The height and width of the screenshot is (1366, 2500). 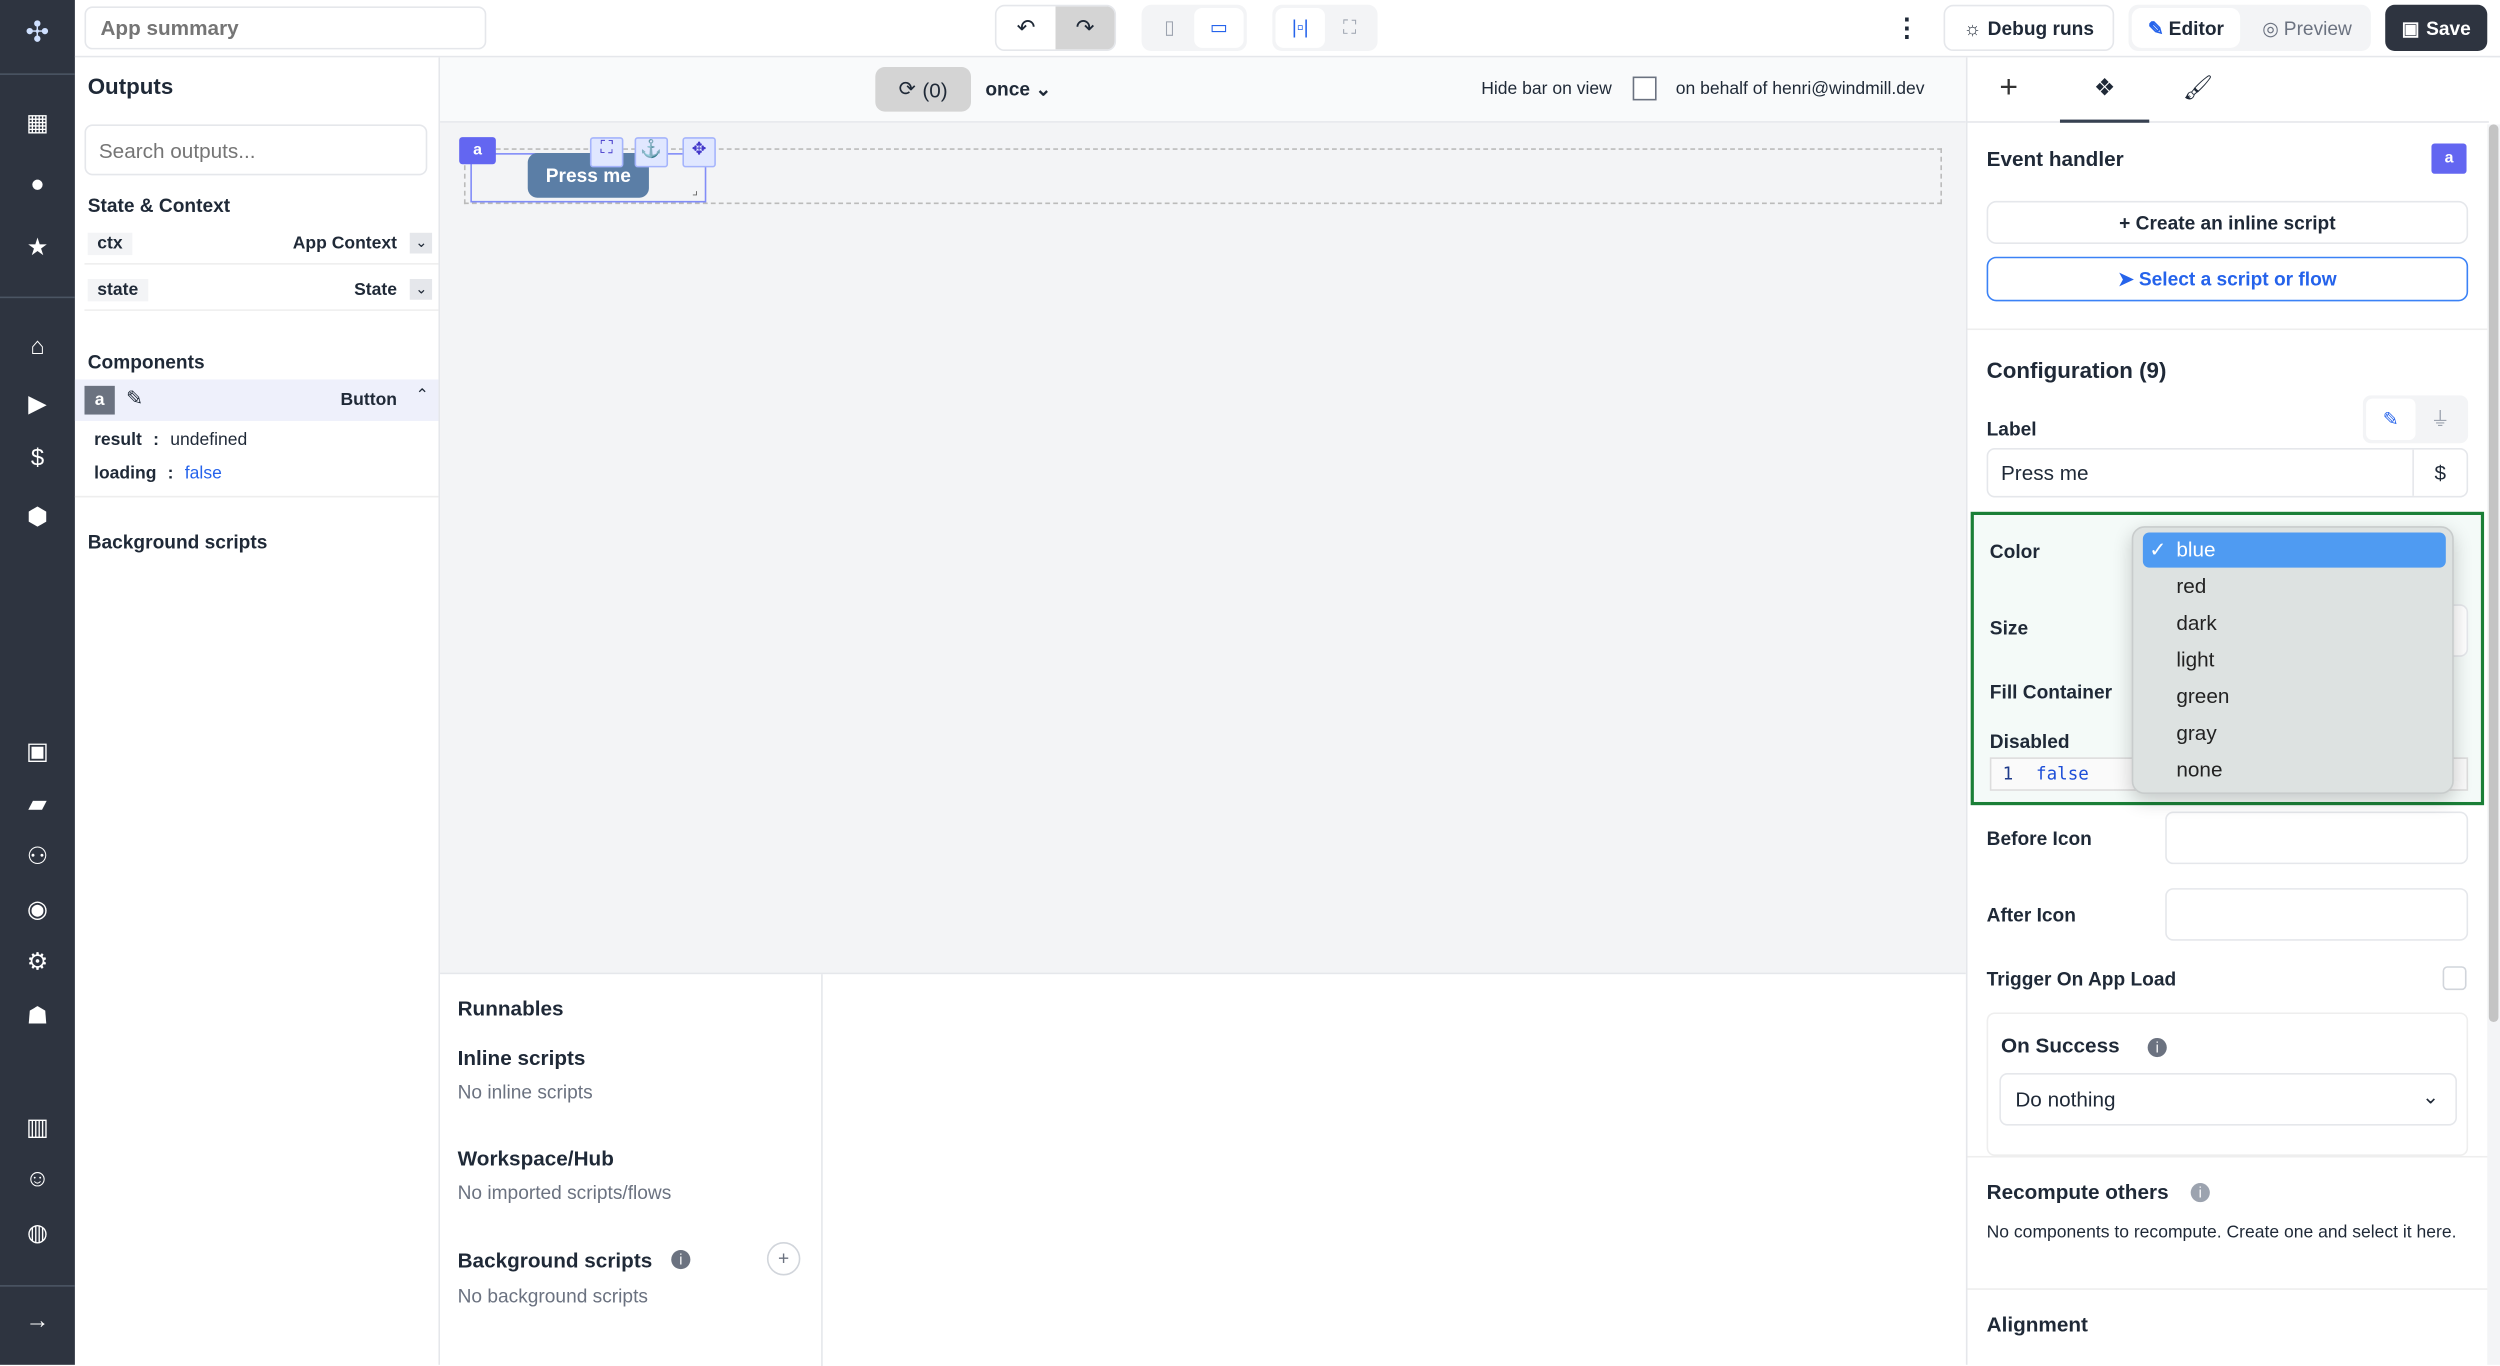 What do you see at coordinates (285, 28) in the screenshot?
I see `app-summary-input` at bounding box center [285, 28].